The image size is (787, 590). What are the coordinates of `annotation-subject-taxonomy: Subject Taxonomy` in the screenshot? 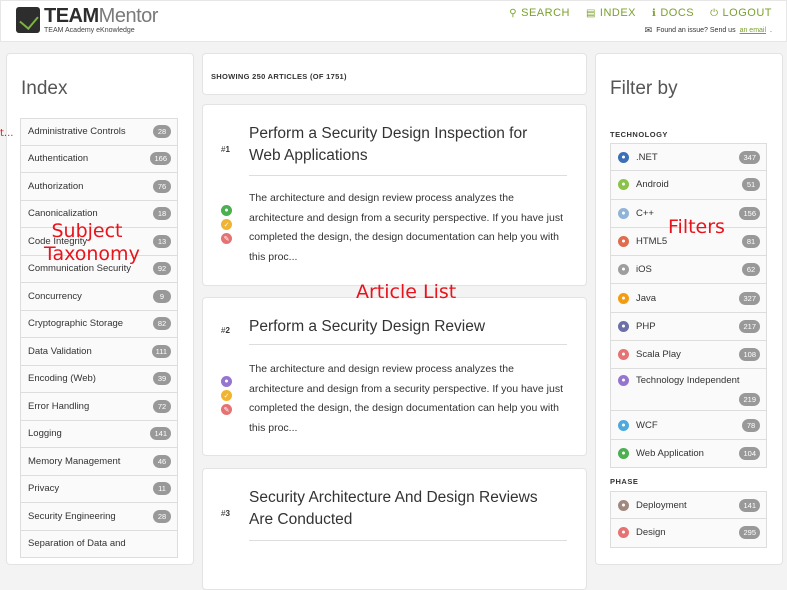 It's located at (92, 242).